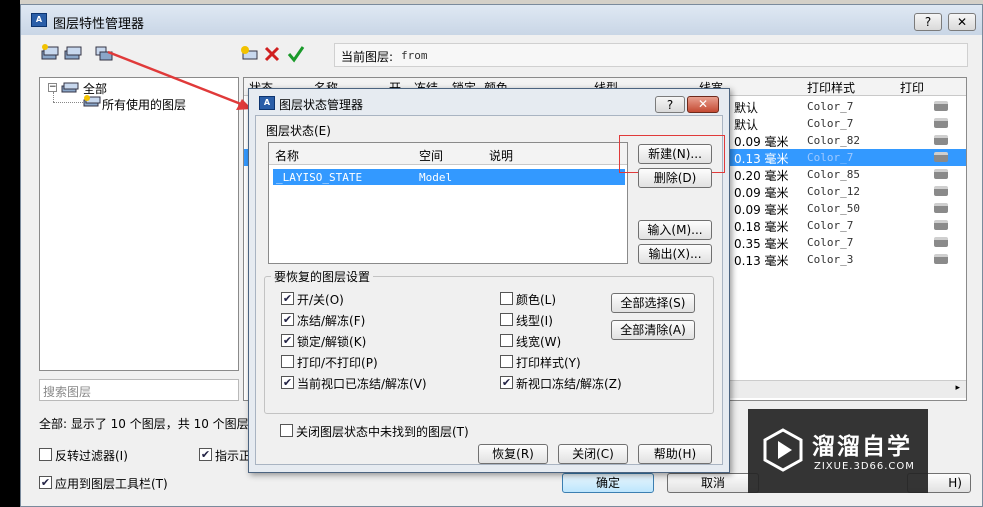 The width and height of the screenshot is (983, 507). What do you see at coordinates (382, 432) in the screenshot?
I see `close-missing-label: 关闭图层状态中未找到的图层(T)` at bounding box center [382, 432].